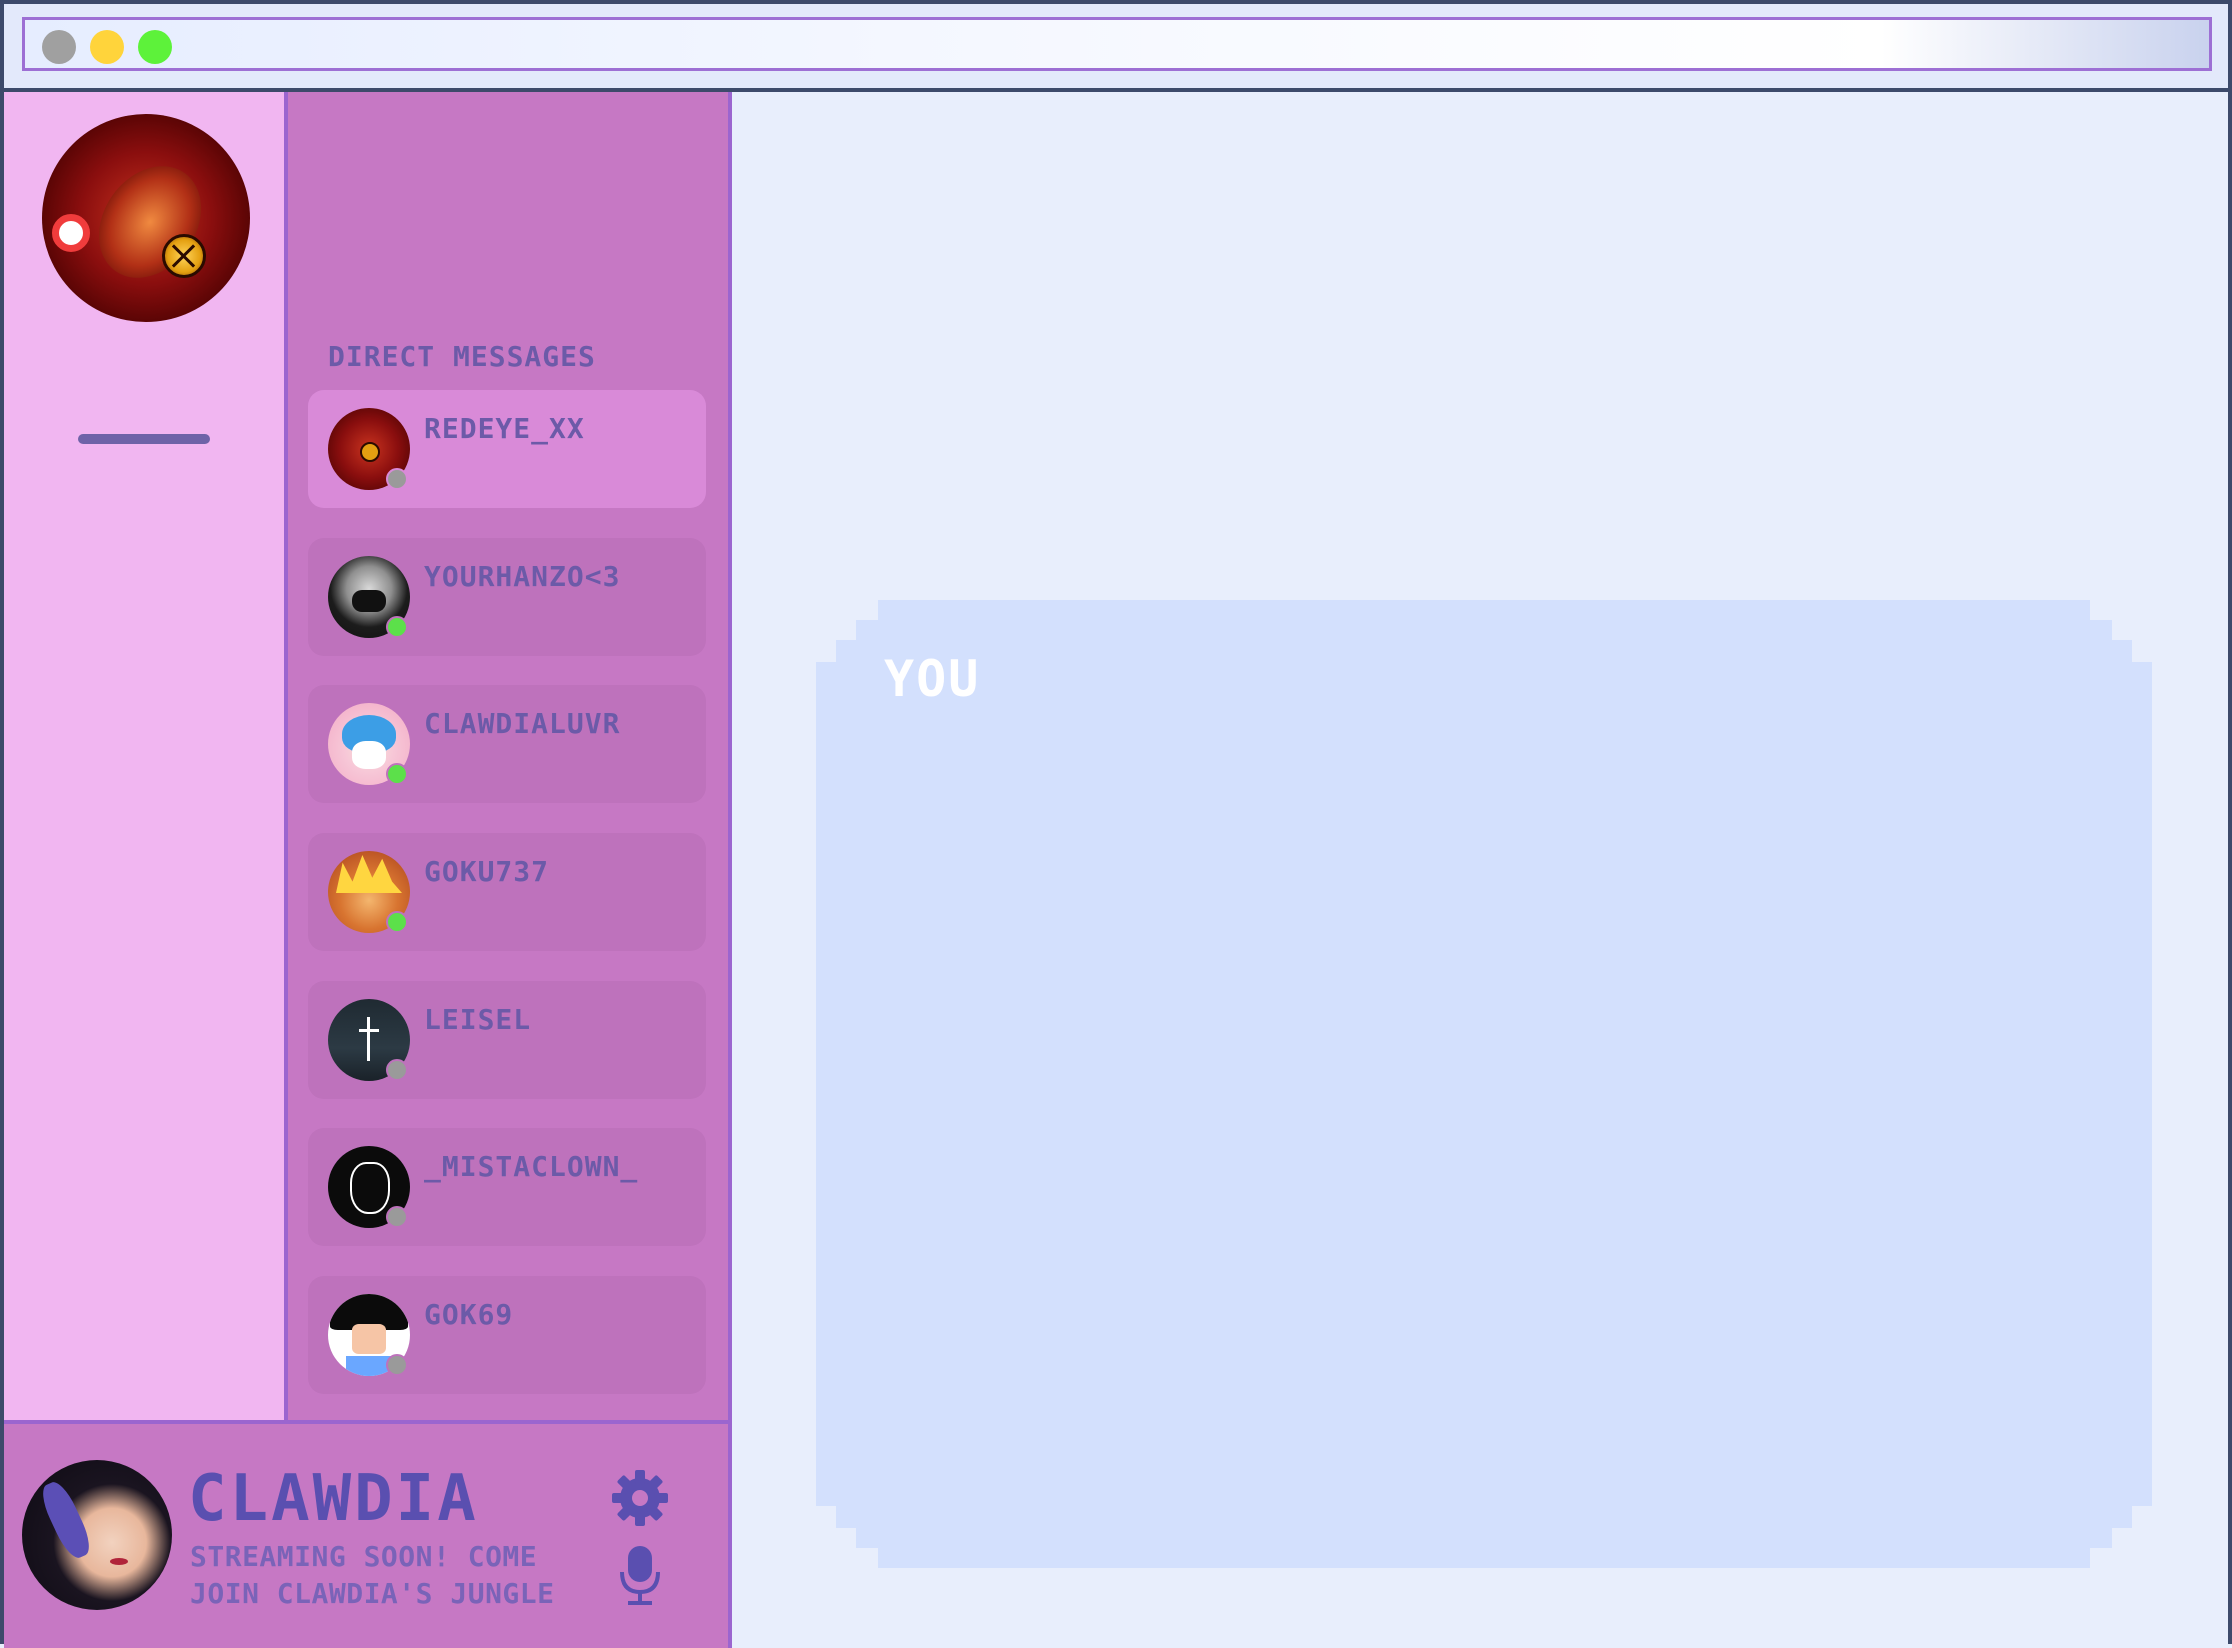  Describe the element at coordinates (932, 679) in the screenshot. I see `message-author: YOU` at that location.